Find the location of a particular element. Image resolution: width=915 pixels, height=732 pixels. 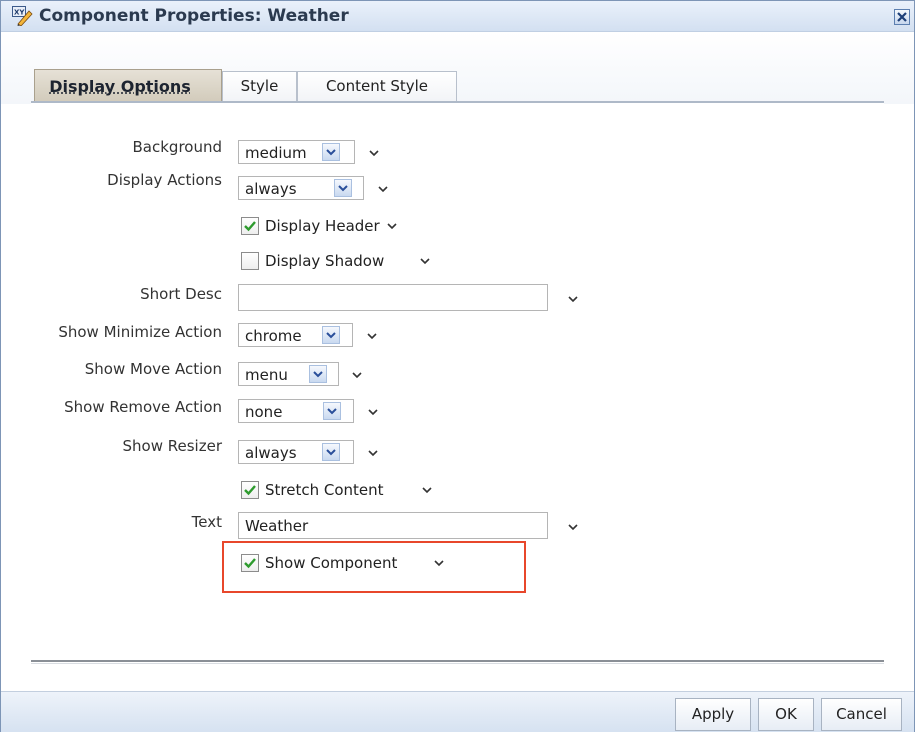

display-header-label: Display Header is located at coordinates (322, 226).